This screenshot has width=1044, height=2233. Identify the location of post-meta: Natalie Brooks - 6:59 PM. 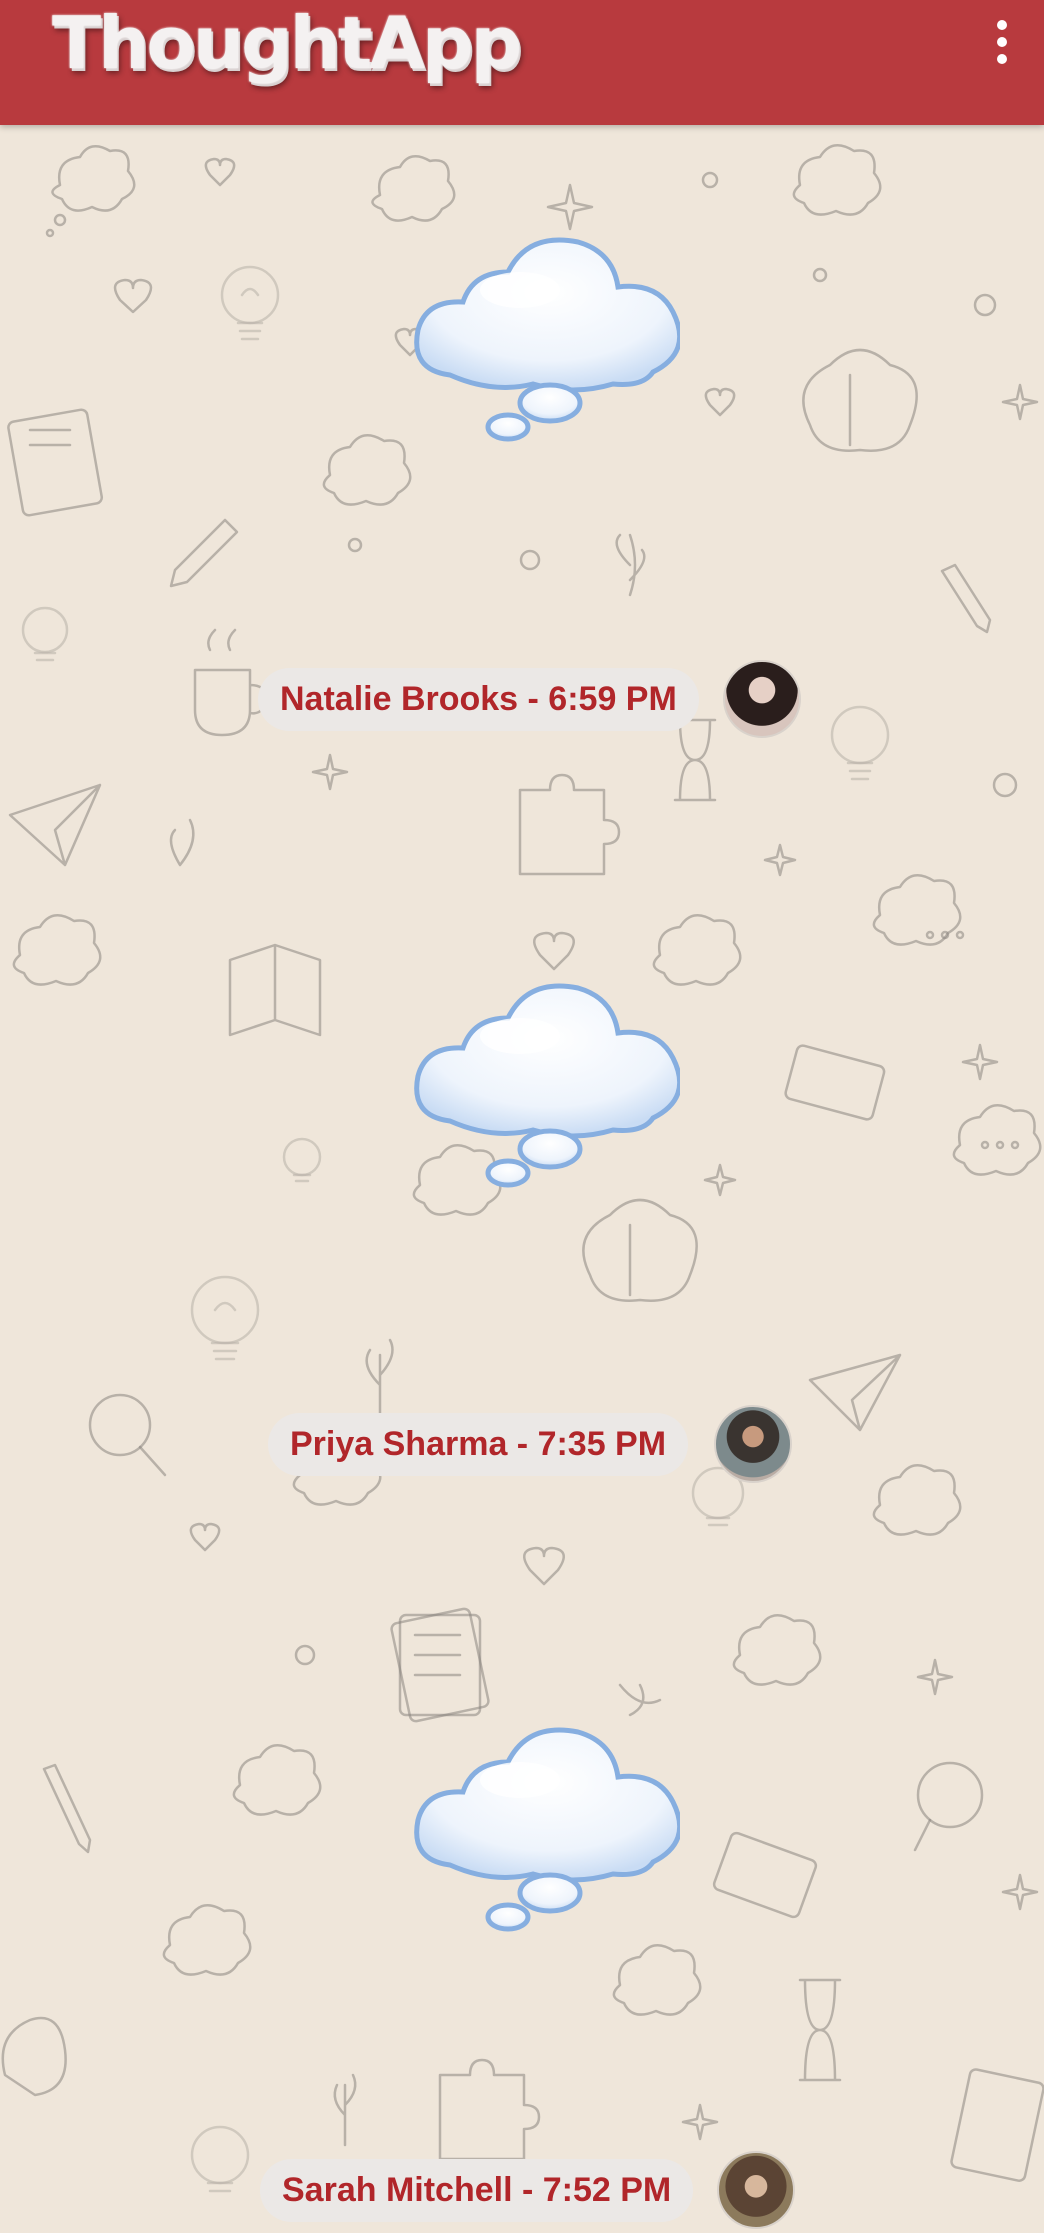
(529, 699).